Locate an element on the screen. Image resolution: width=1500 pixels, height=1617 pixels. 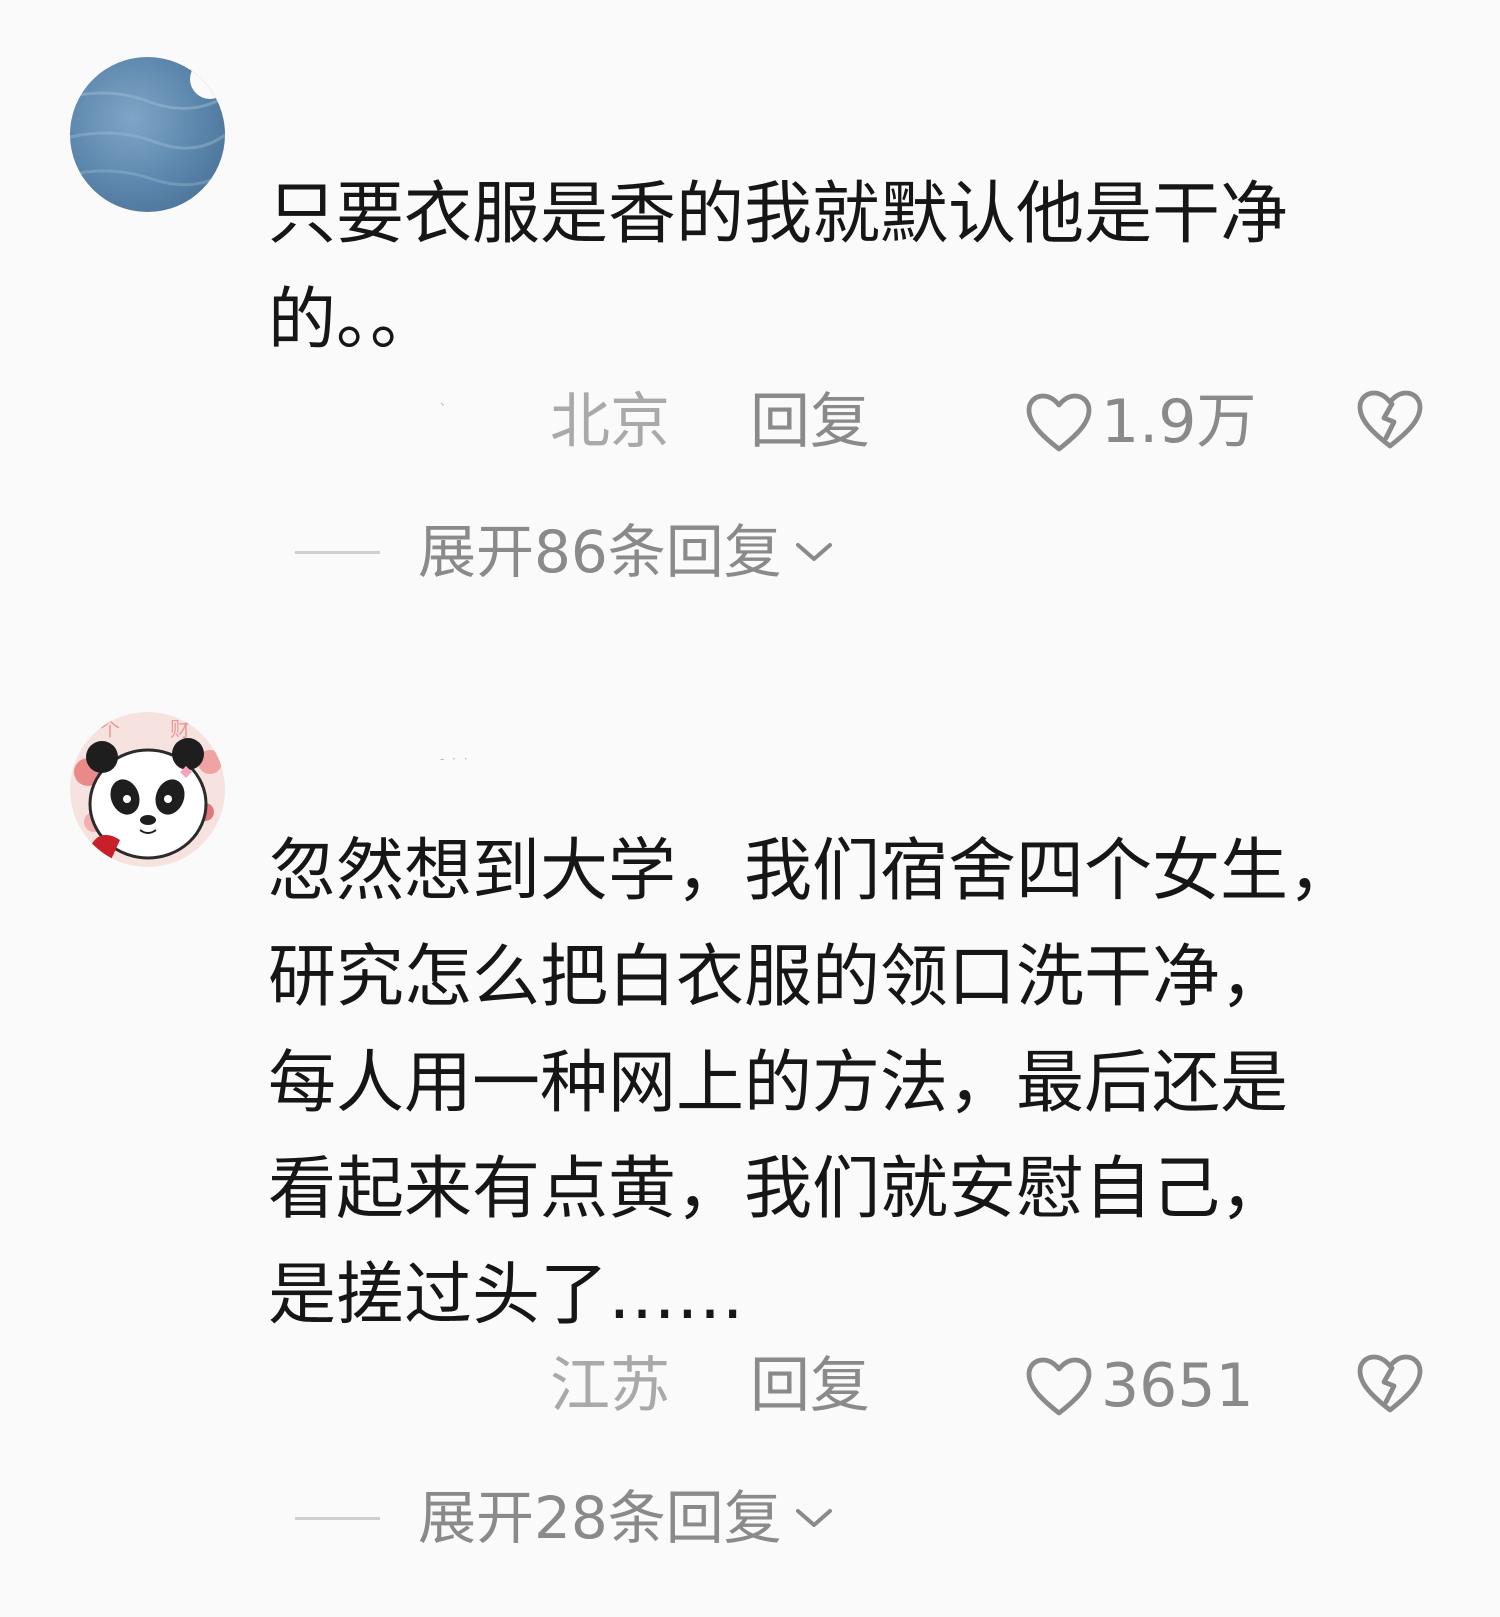
svg-text: 个 is located at coordinates (110, 729).